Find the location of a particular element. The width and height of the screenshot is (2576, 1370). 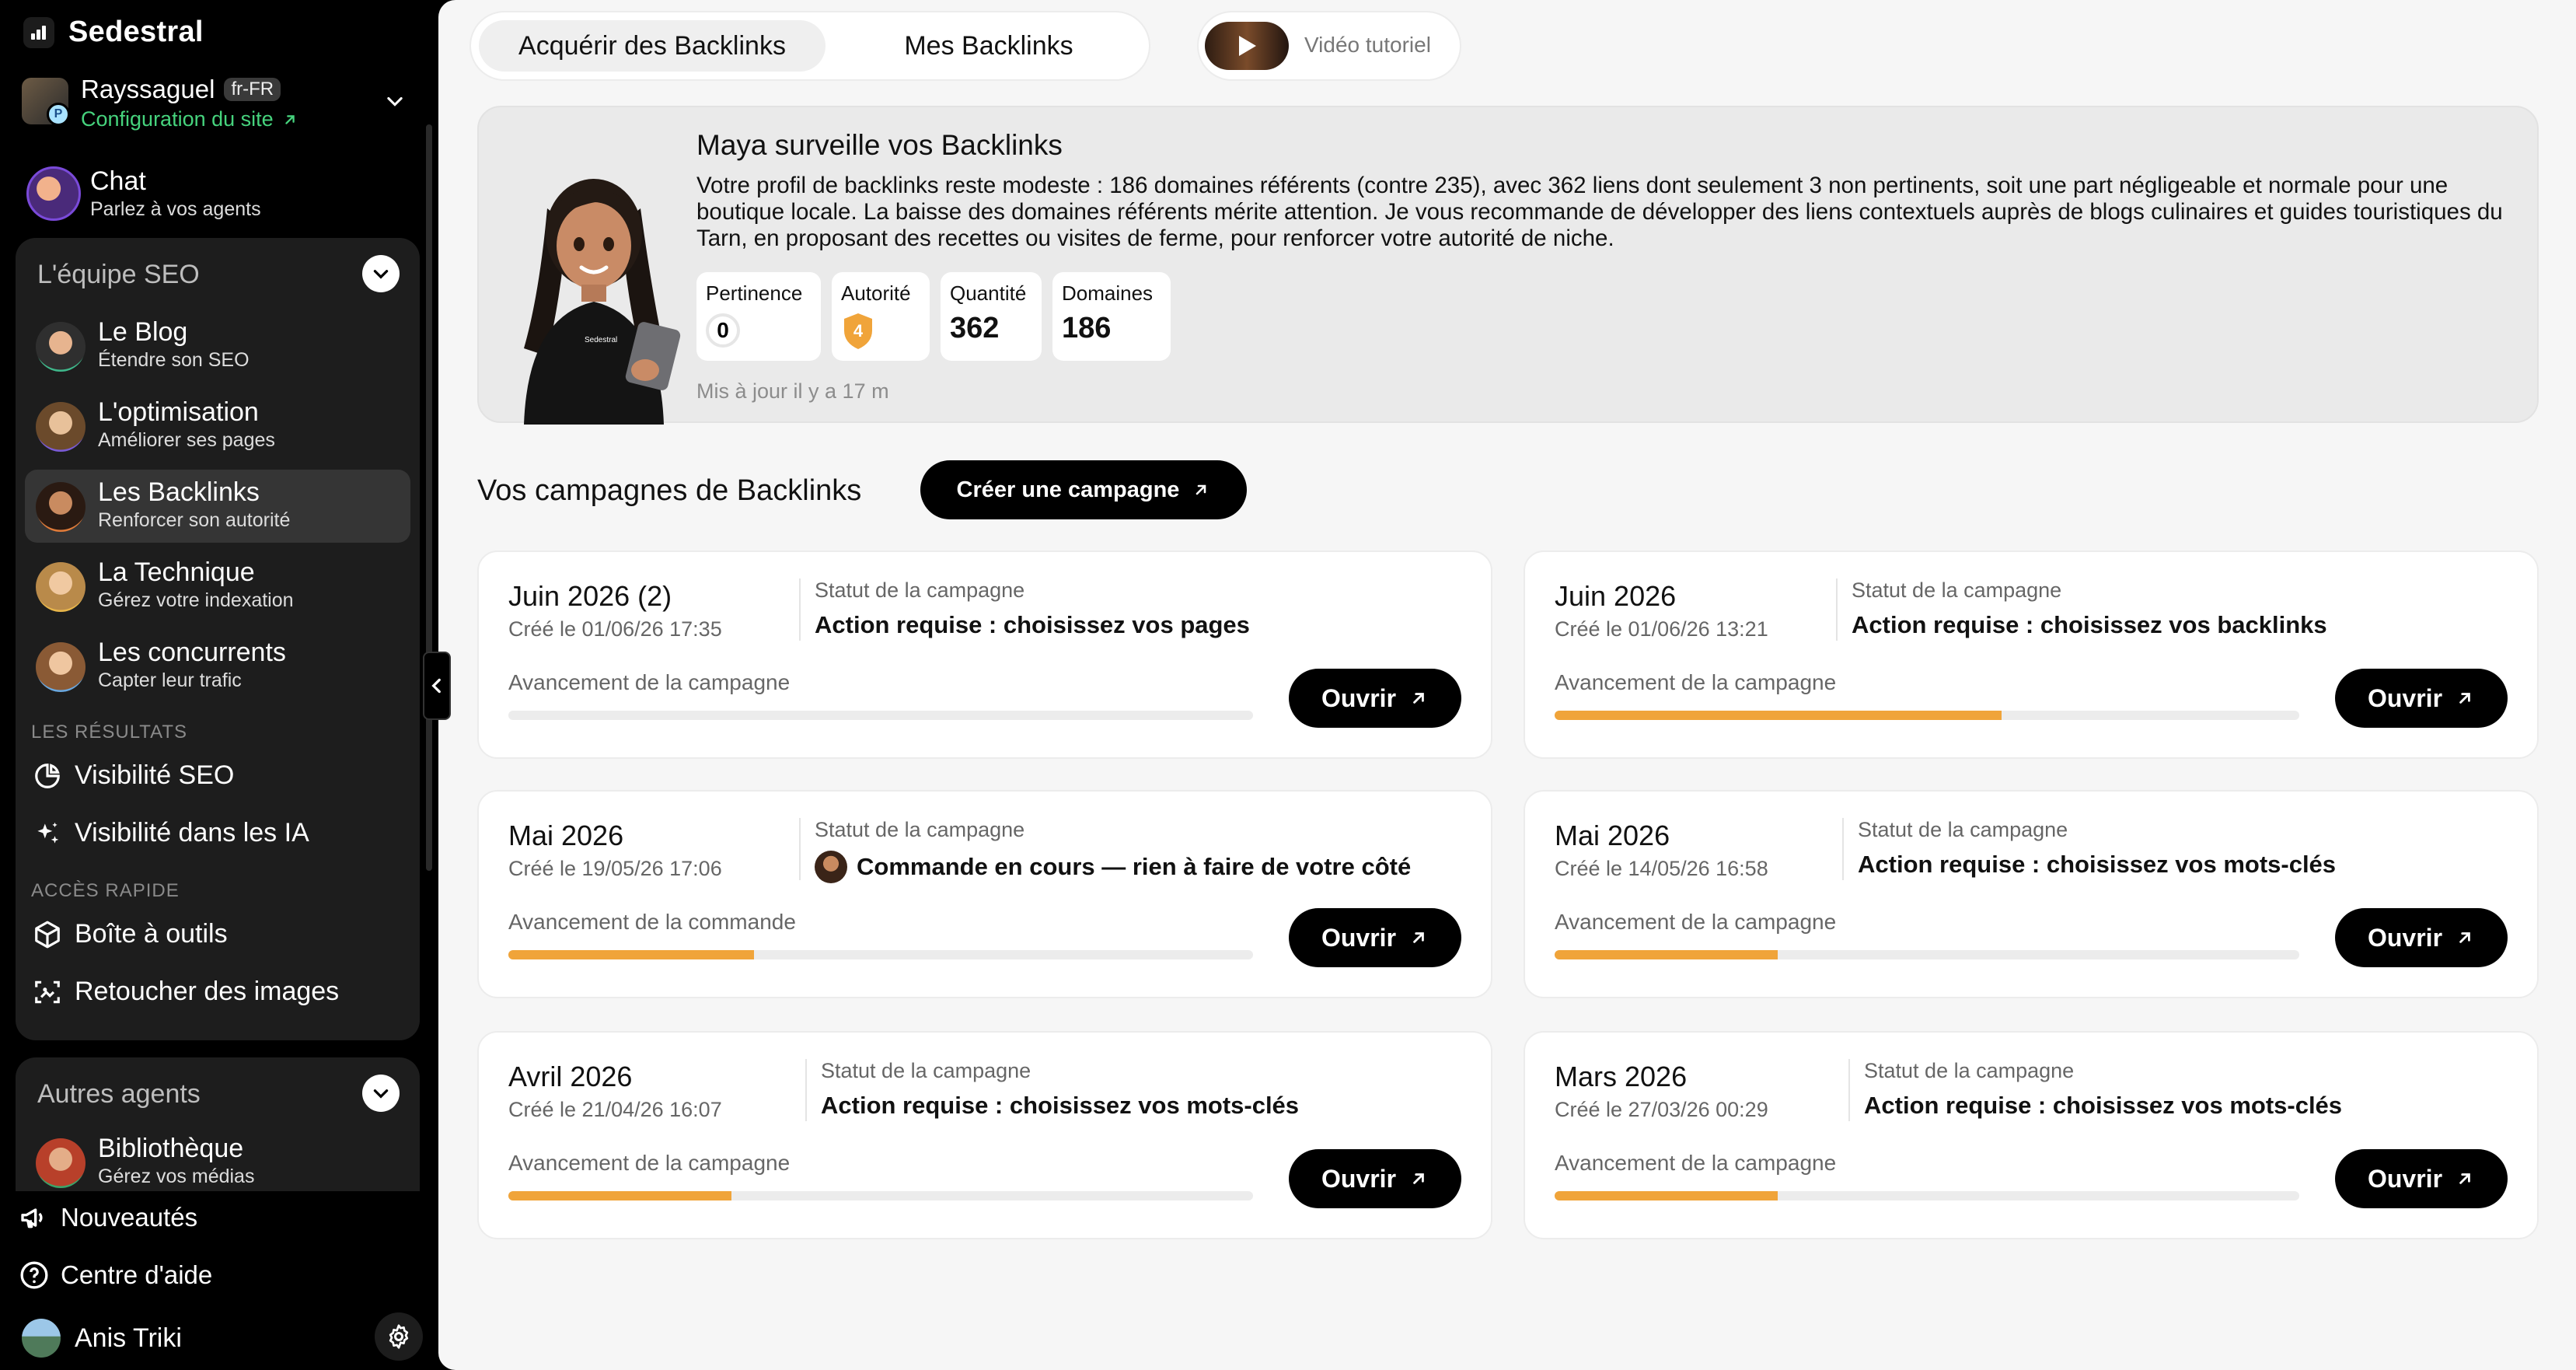

agent-title: Les concurrents is located at coordinates (192, 652).